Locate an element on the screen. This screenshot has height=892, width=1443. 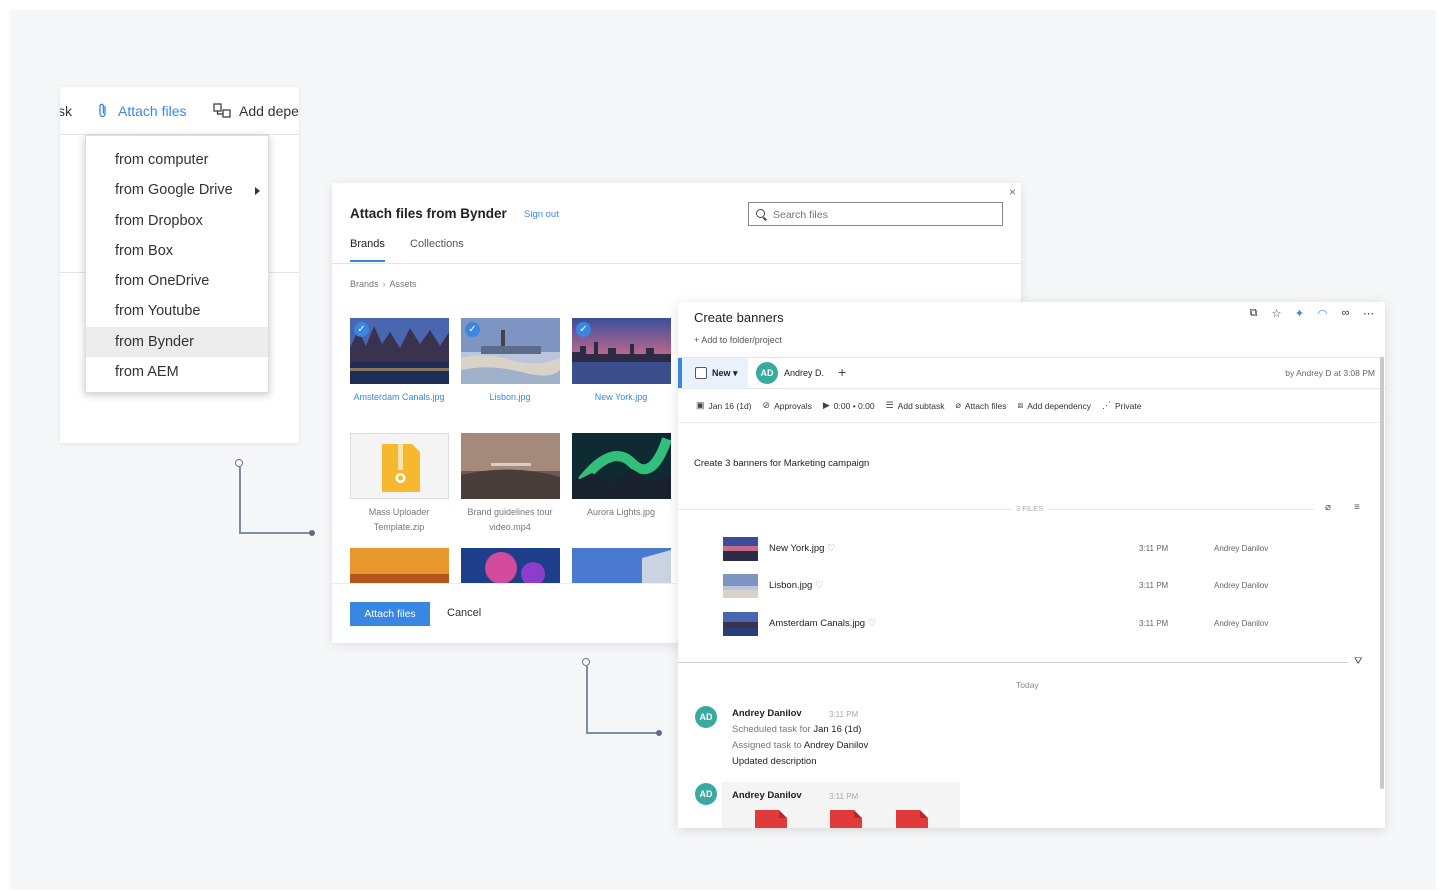
complete-checkbox is located at coordinates (701, 373).